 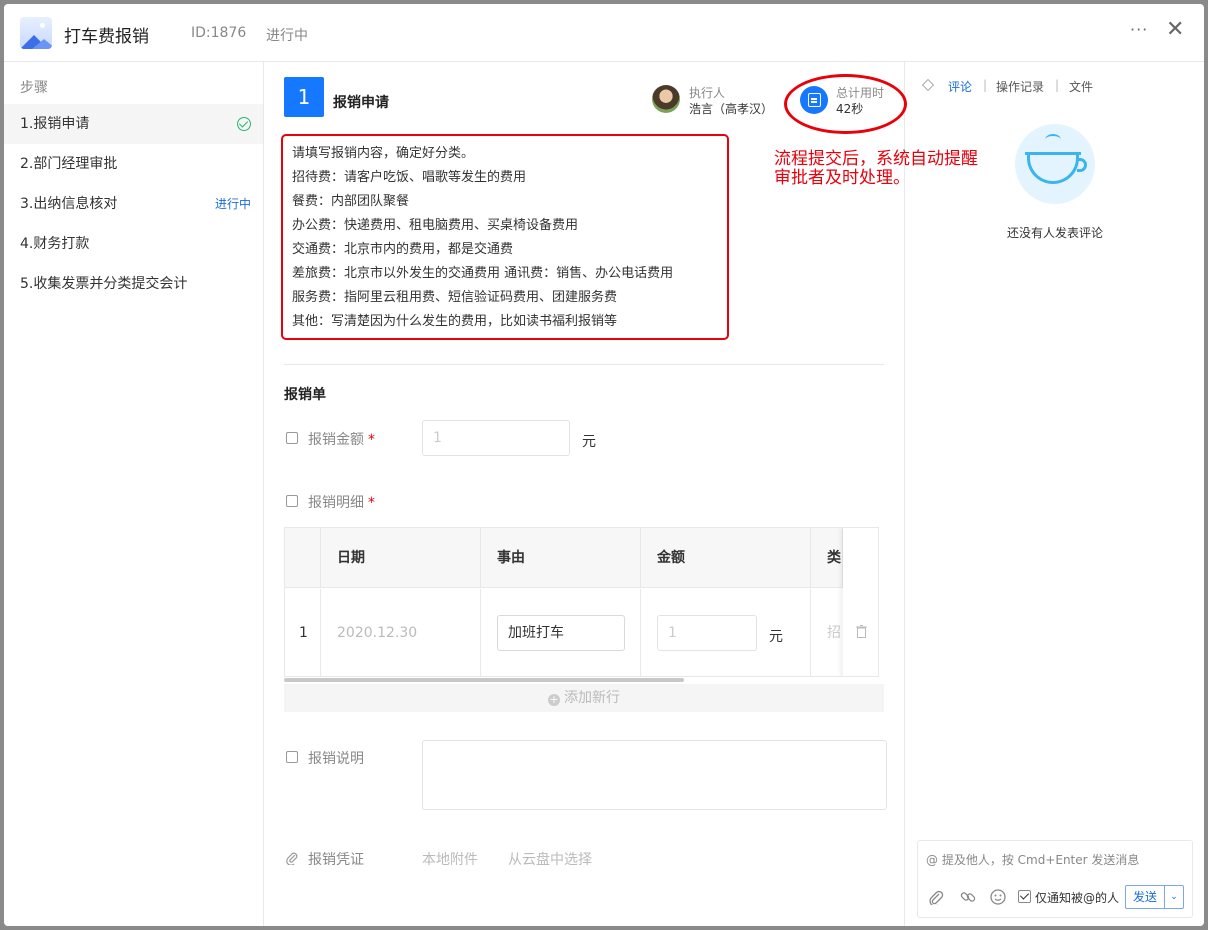 What do you see at coordinates (604, 33) in the screenshot?
I see `modal-header: 打车费报销 ID:1876 进行中 ··· ✕` at bounding box center [604, 33].